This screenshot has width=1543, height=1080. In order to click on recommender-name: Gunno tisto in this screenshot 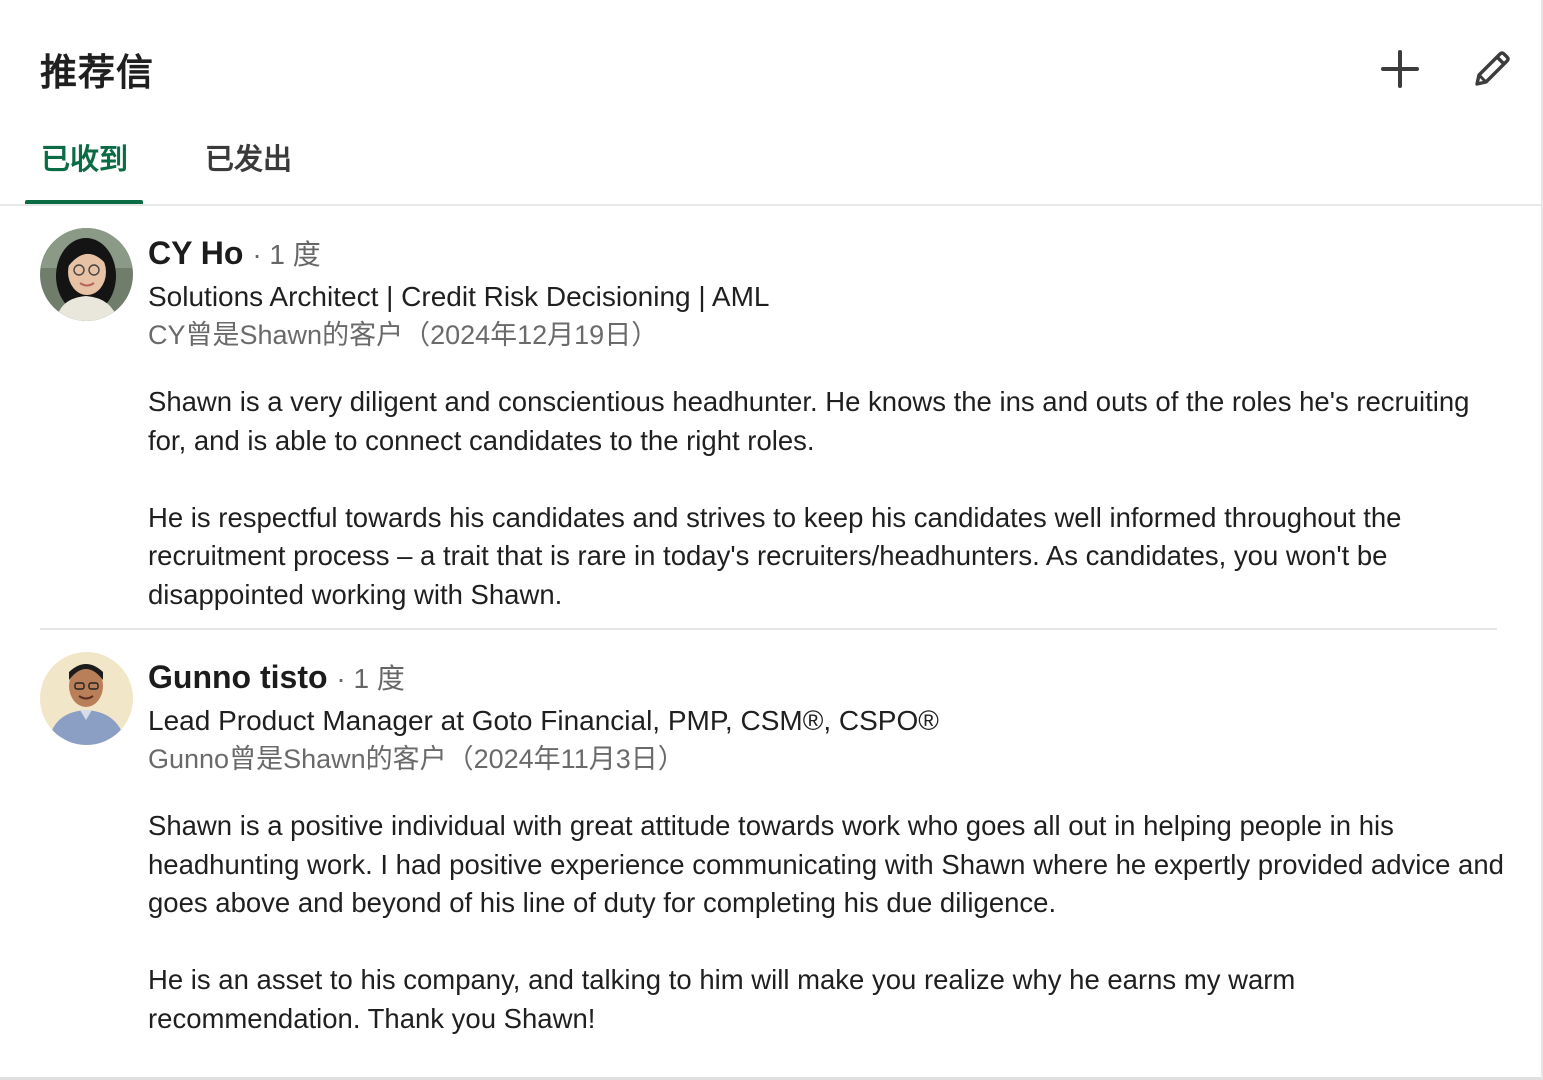, I will do `click(238, 677)`.